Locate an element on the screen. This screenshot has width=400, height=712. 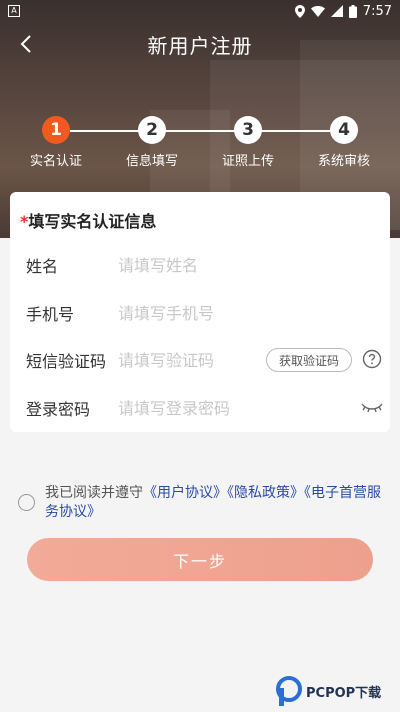
location-icon is located at coordinates (299, 11).